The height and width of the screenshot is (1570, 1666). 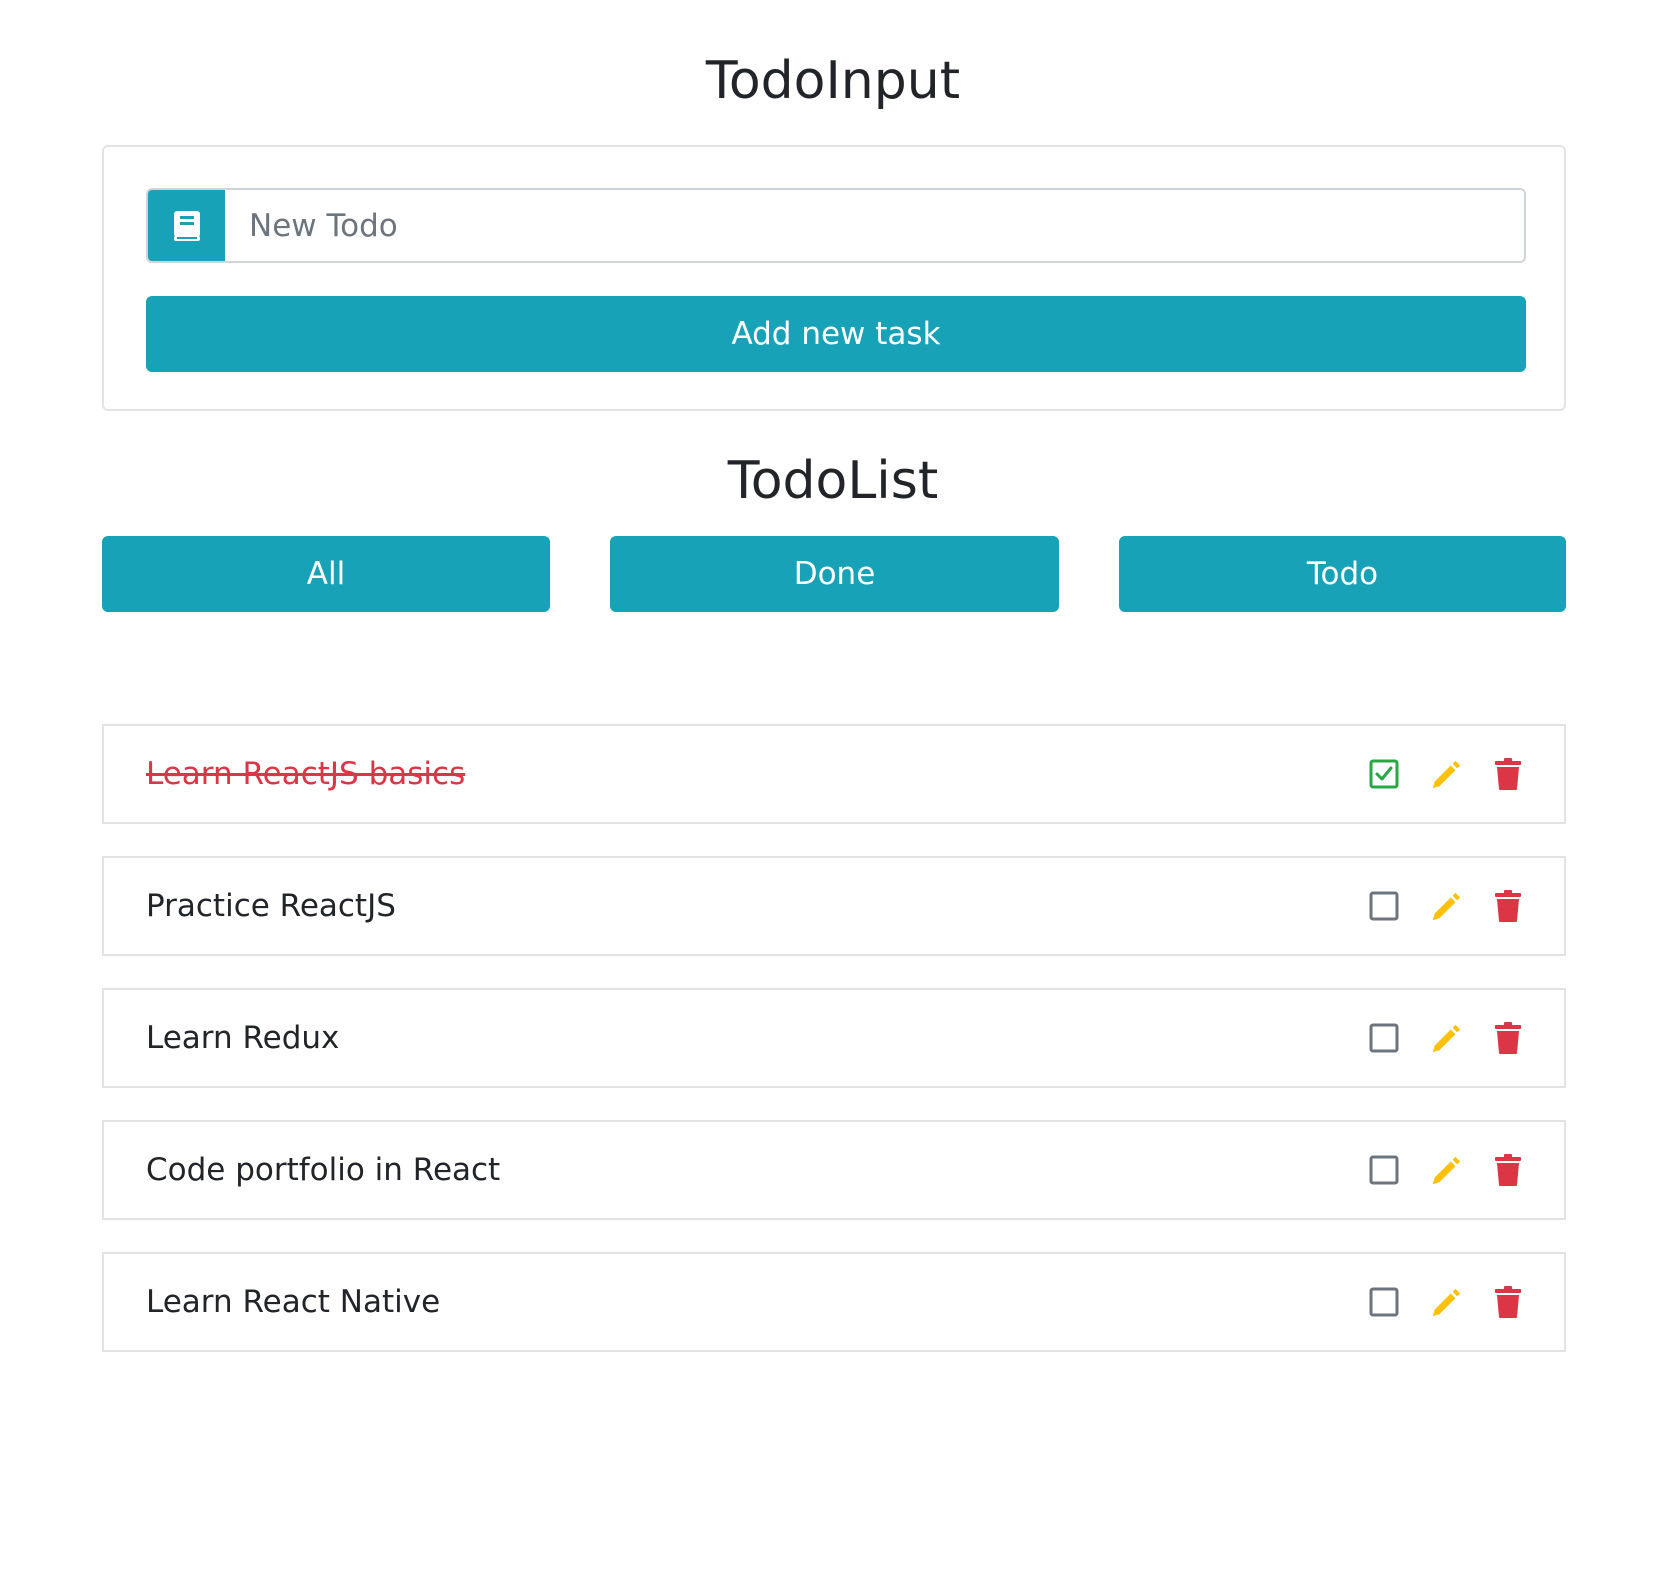 What do you see at coordinates (833, 81) in the screenshot?
I see `todo-input-title: TodoInput` at bounding box center [833, 81].